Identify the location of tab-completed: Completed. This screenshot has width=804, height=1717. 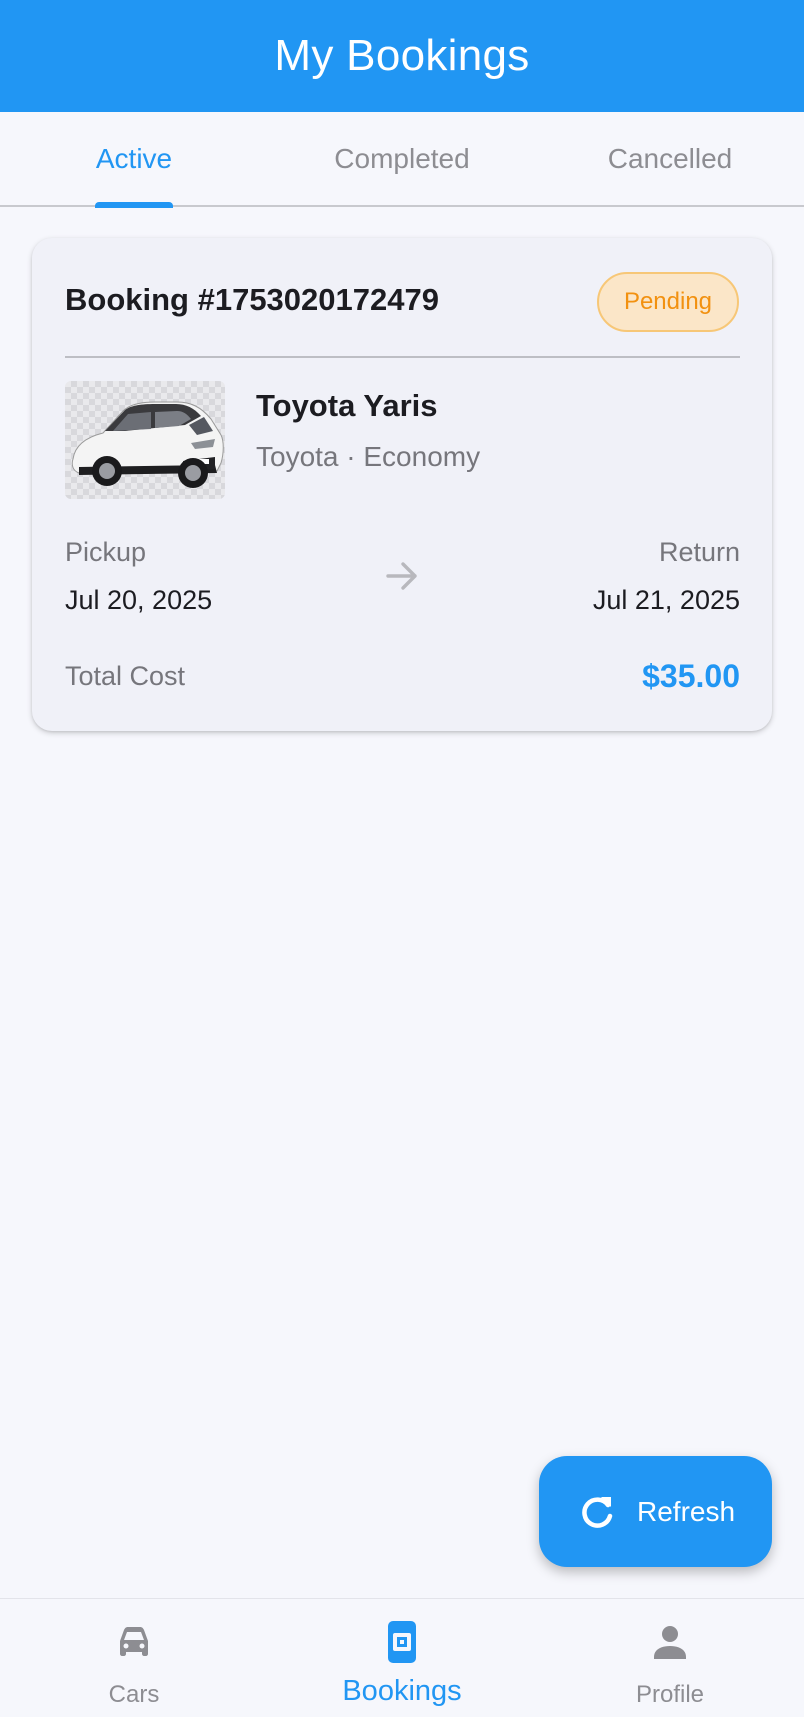
(402, 158).